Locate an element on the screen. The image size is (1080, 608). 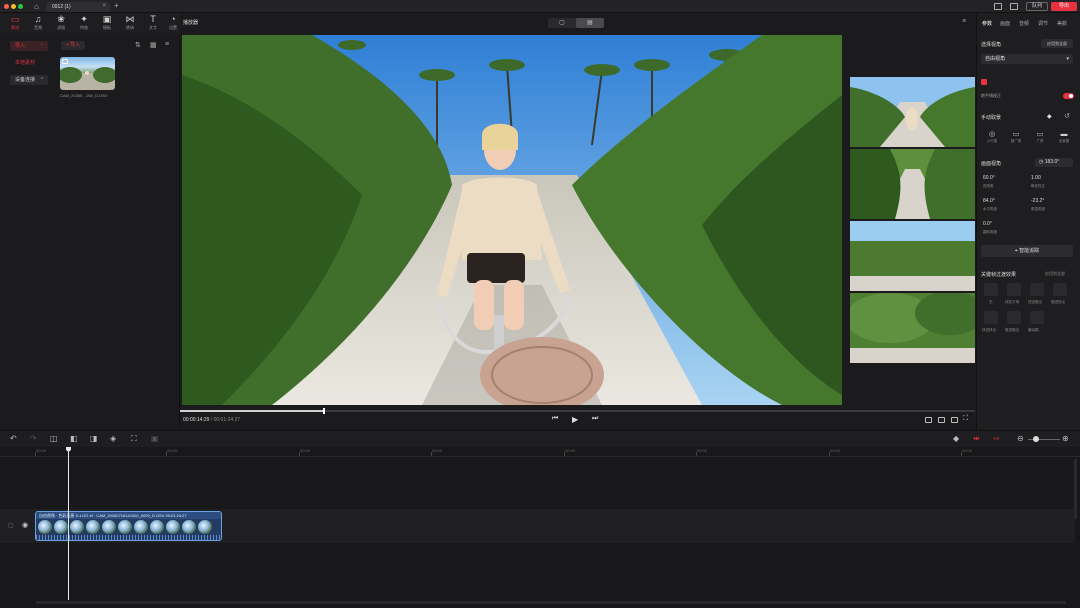
crop-icon: ⛶ is located at coordinates (134, 439).